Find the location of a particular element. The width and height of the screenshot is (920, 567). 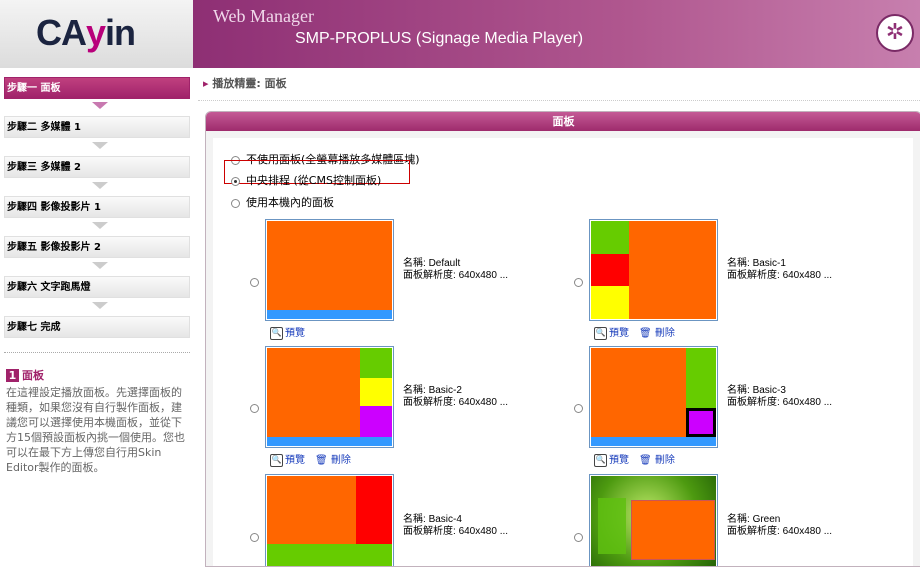

layout-basic3-thumbnail is located at coordinates (653, 397).